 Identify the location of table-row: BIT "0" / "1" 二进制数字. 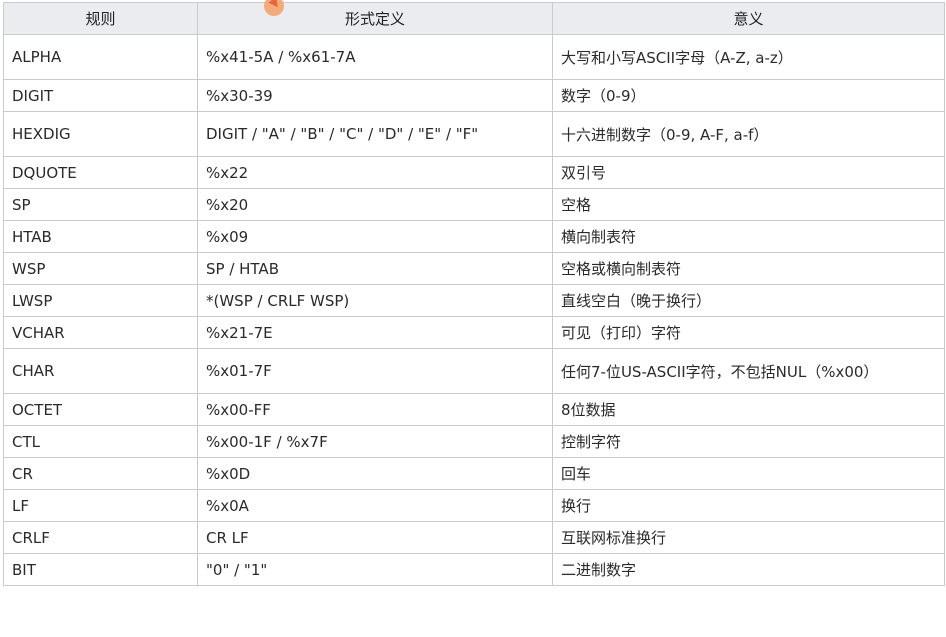
(474, 569).